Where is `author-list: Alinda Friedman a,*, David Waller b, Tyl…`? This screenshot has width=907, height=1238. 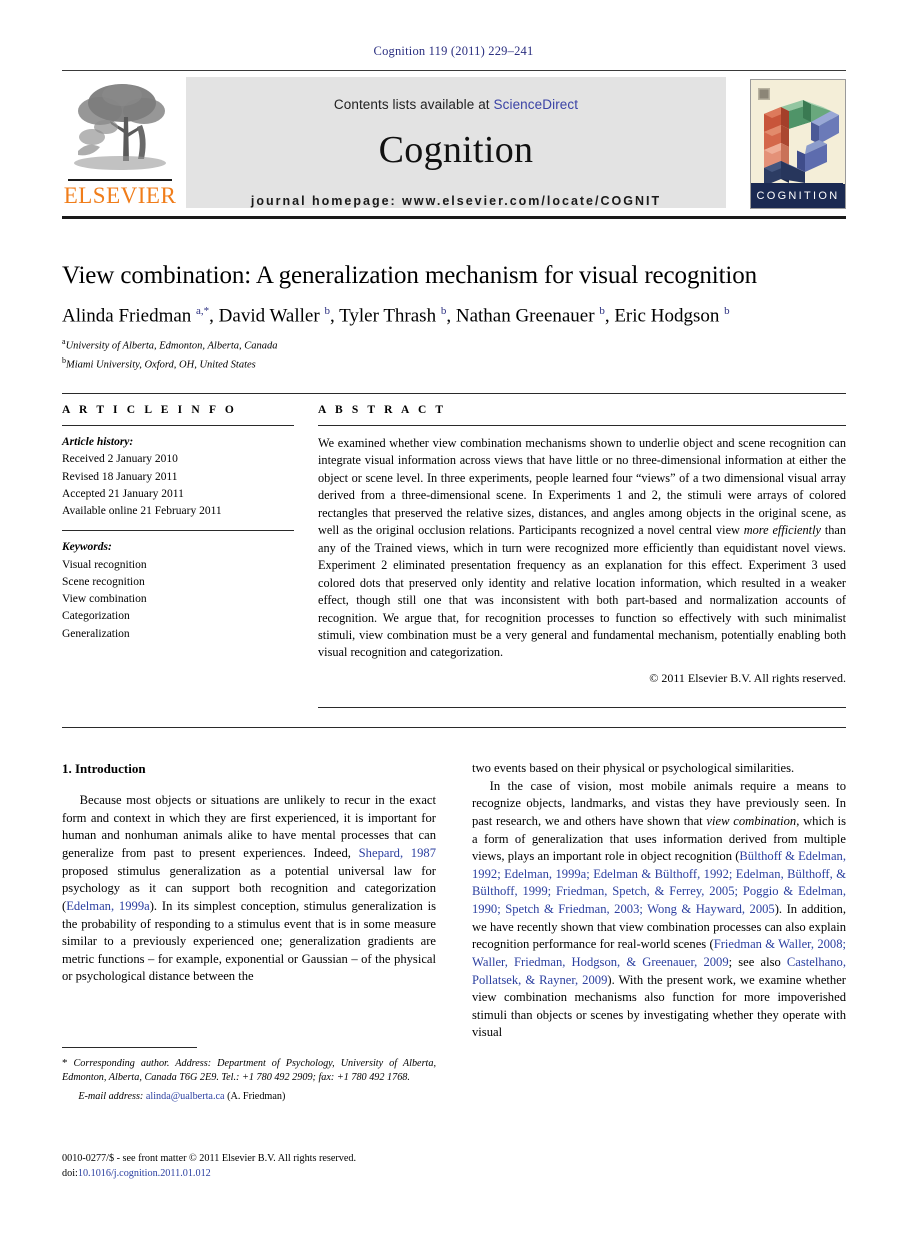 author-list: Alinda Friedman a,*, David Waller b, Tyl… is located at coordinates (396, 315).